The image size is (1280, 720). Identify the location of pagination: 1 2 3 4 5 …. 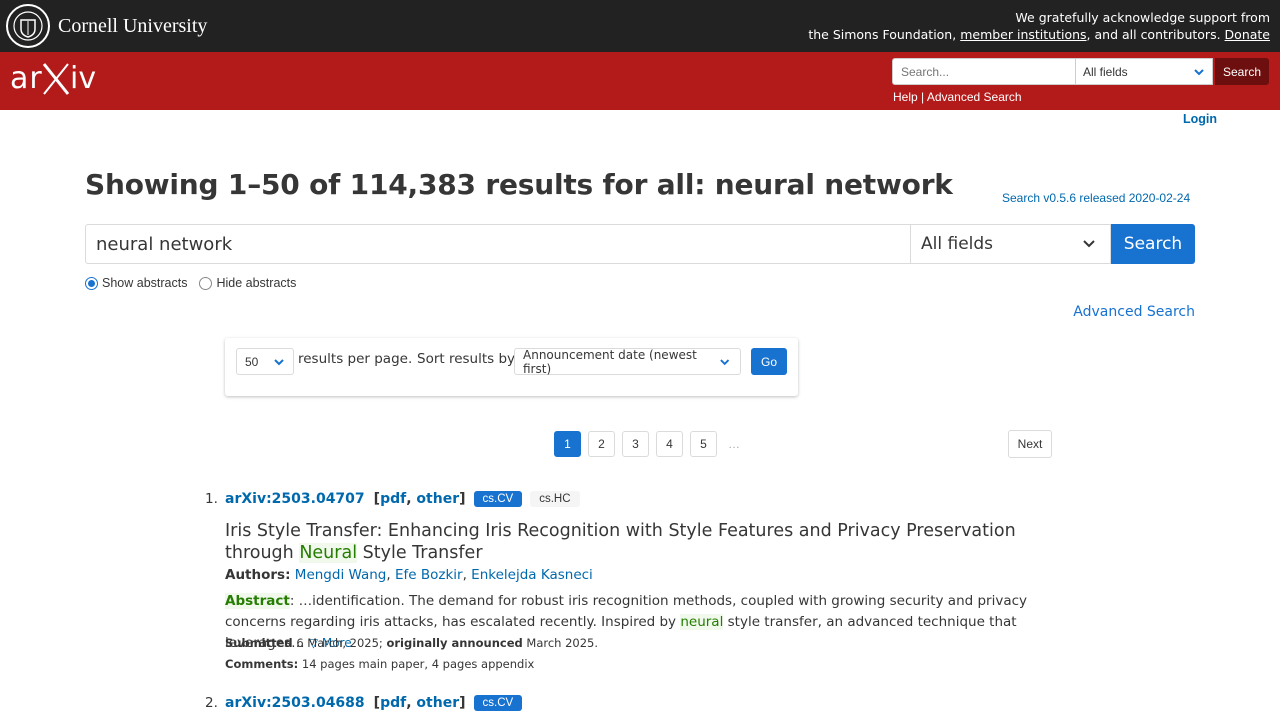
(647, 444).